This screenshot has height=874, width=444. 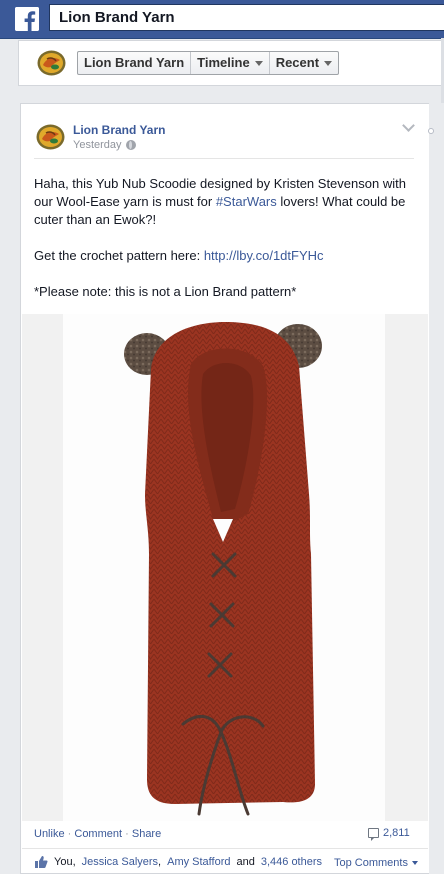 What do you see at coordinates (396, 833) in the screenshot?
I see `comments-count-value: 2,811` at bounding box center [396, 833].